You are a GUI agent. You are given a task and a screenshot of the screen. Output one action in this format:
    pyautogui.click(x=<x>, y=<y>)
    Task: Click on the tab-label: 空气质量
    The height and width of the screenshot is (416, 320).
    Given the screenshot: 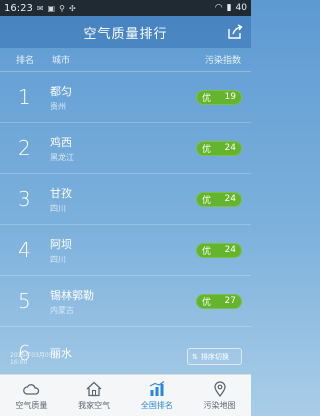 What is the action you would take?
    pyautogui.click(x=31, y=405)
    